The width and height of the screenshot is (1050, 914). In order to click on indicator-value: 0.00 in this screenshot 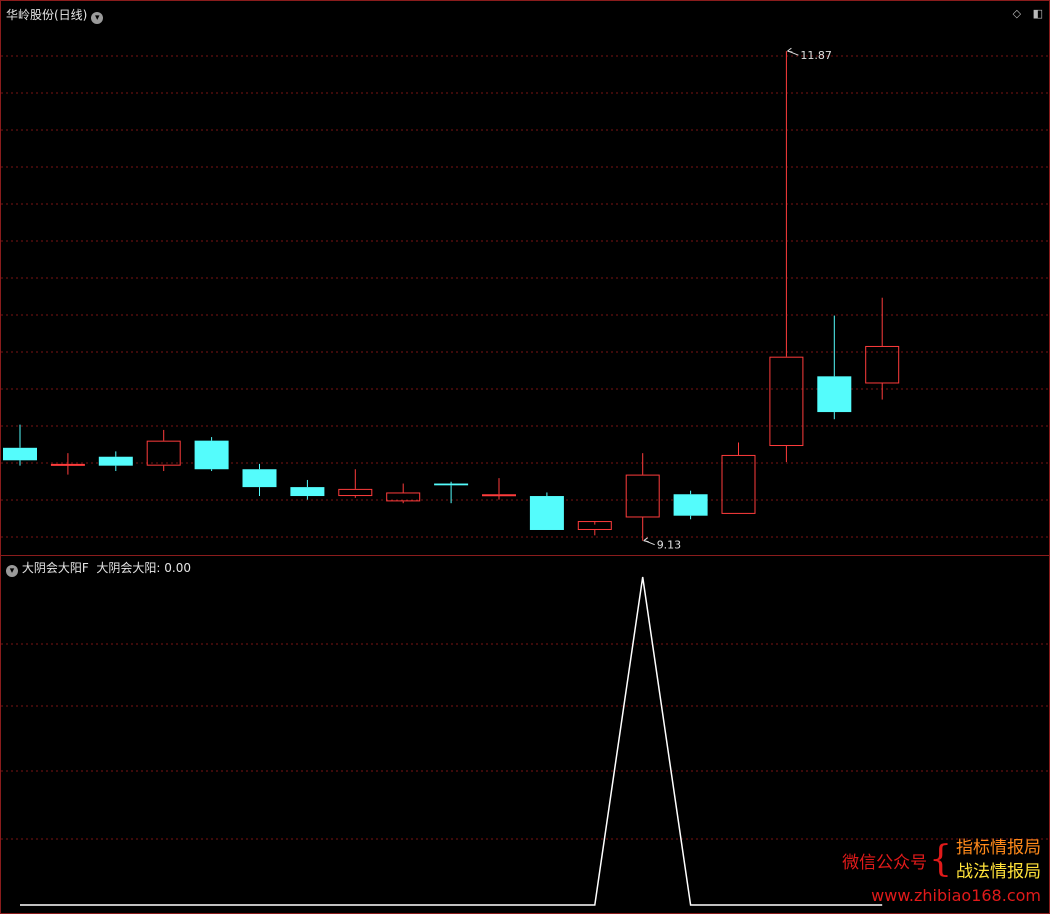, I will do `click(177, 568)`.